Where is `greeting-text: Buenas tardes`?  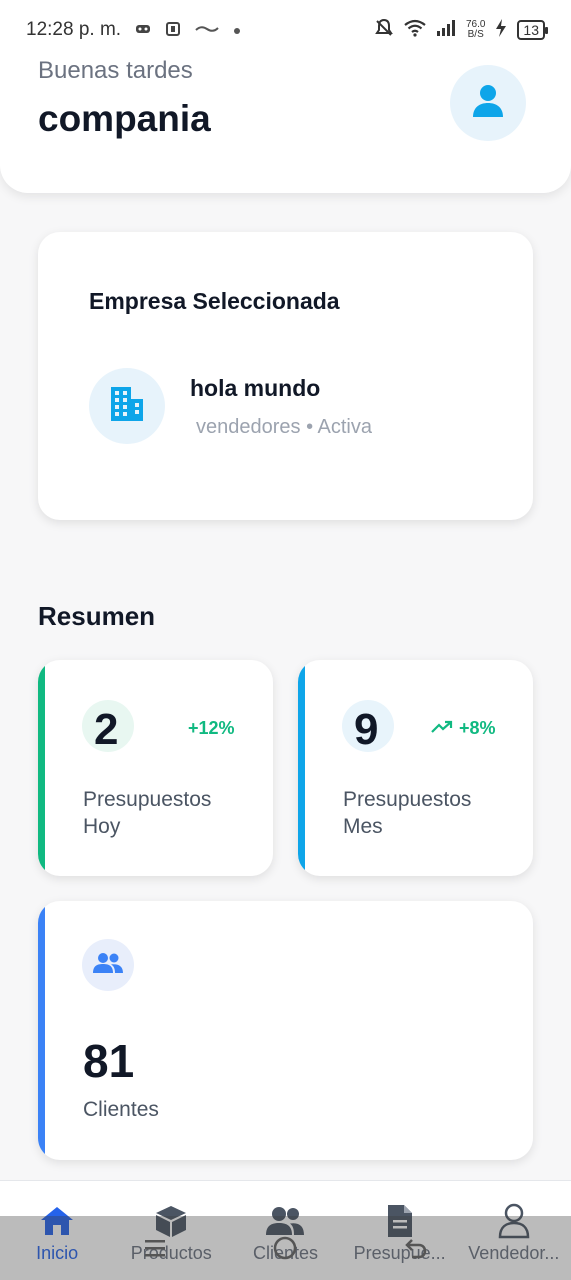 greeting-text: Buenas tardes is located at coordinates (115, 70).